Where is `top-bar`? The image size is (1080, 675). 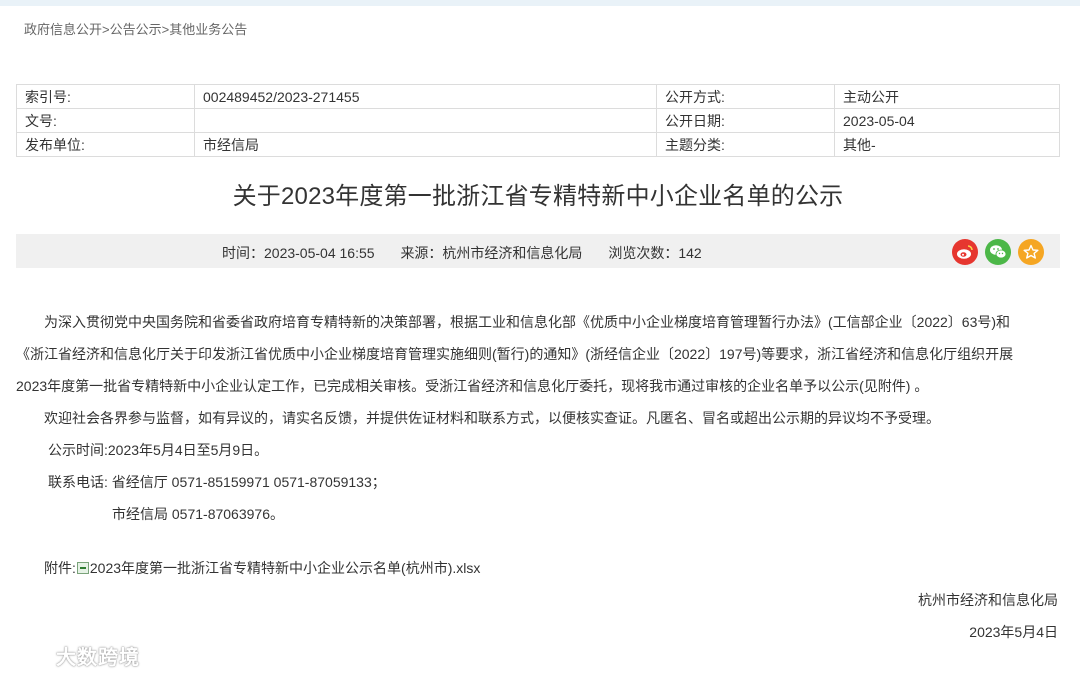
top-bar is located at coordinates (540, 3).